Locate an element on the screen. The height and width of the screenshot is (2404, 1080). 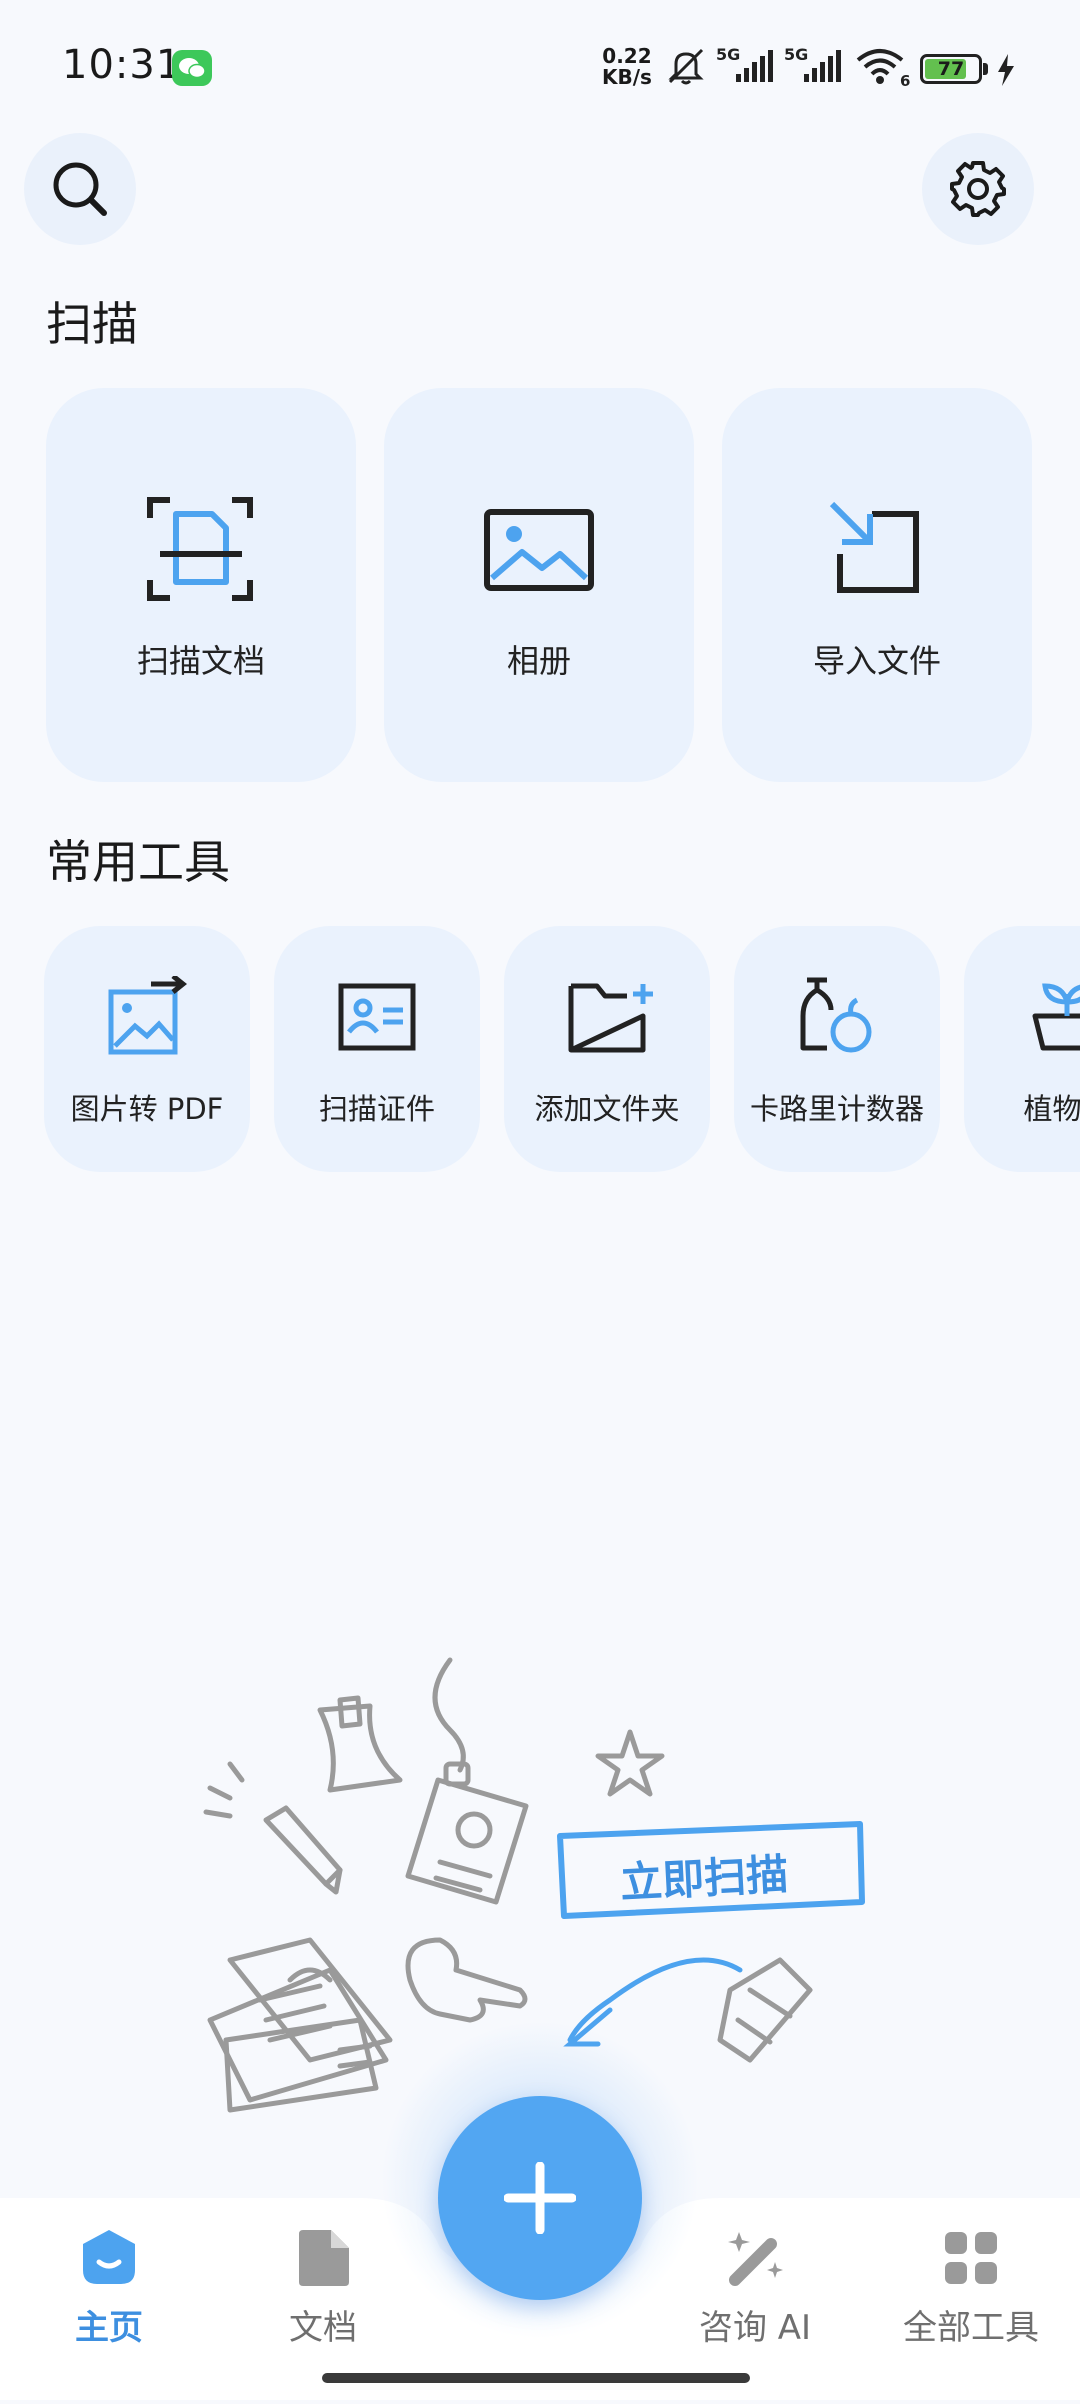
signal-2-label: 5G is located at coordinates (796, 54).